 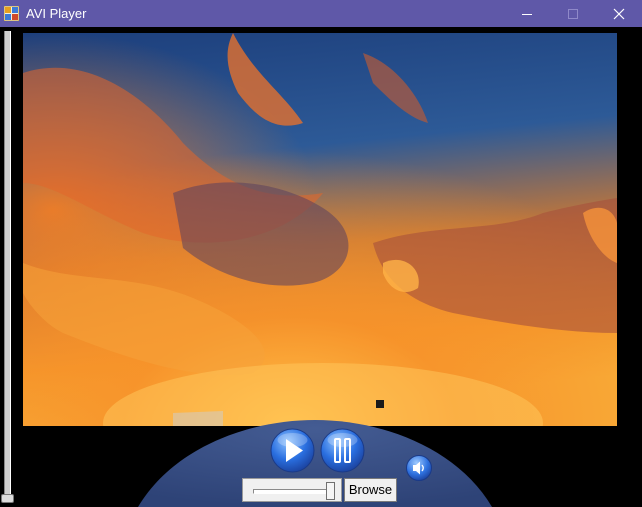 I want to click on slider-thumb, so click(x=7, y=498).